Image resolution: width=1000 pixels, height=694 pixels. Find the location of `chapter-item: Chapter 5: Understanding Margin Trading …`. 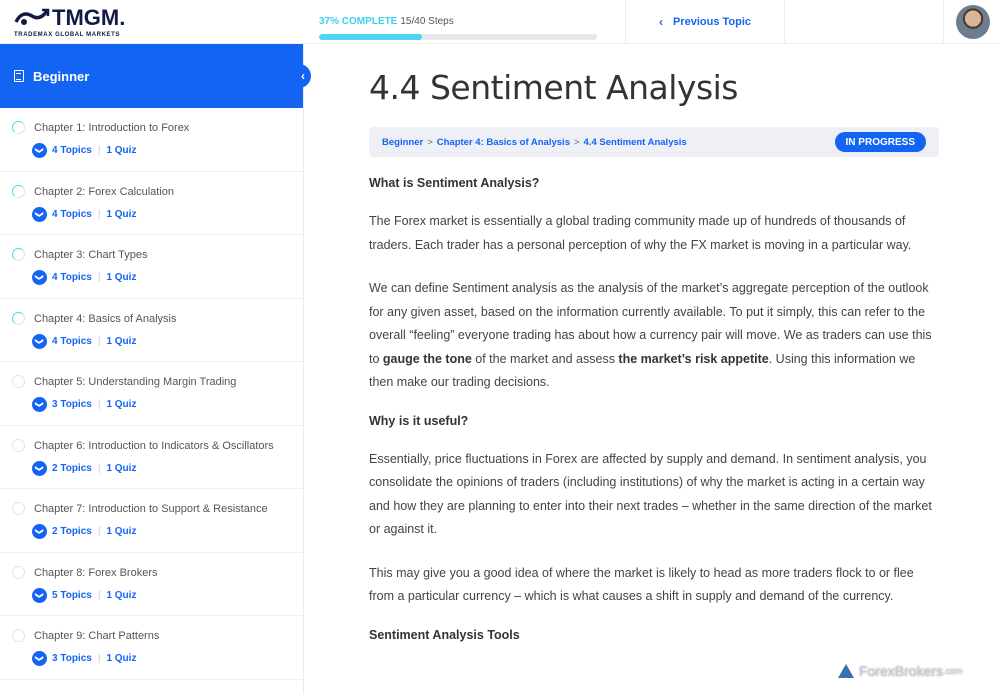

chapter-item: Chapter 5: Understanding Margin Trading … is located at coordinates (151, 394).